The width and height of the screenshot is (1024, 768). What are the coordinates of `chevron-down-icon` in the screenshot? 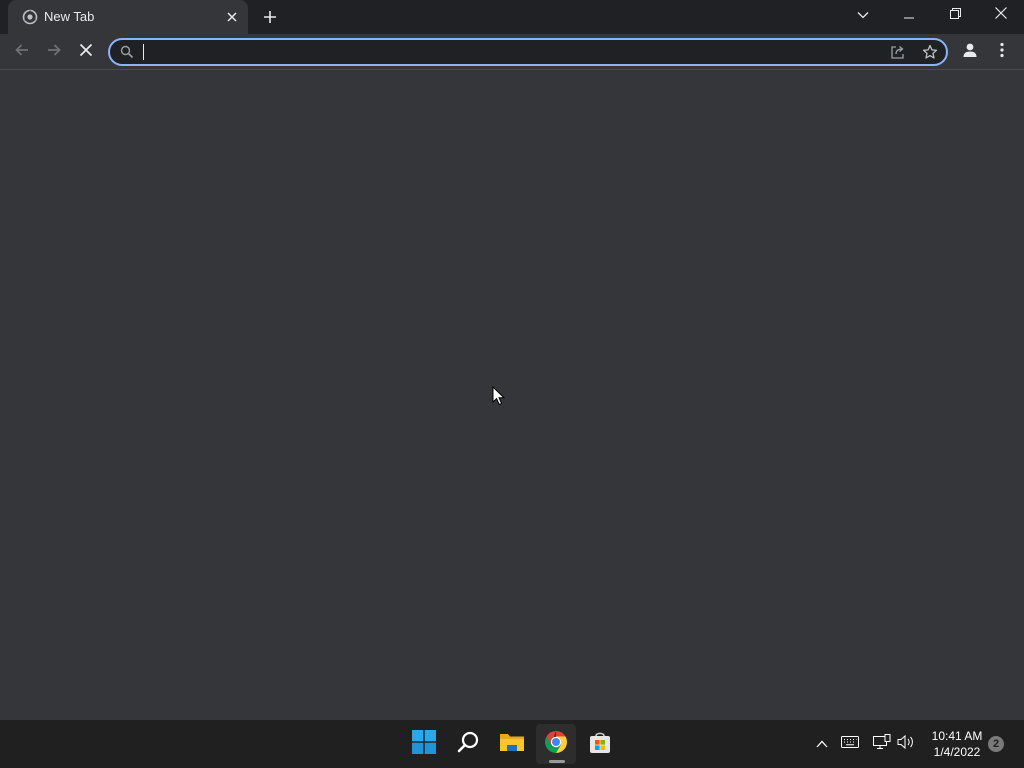 It's located at (863, 15).